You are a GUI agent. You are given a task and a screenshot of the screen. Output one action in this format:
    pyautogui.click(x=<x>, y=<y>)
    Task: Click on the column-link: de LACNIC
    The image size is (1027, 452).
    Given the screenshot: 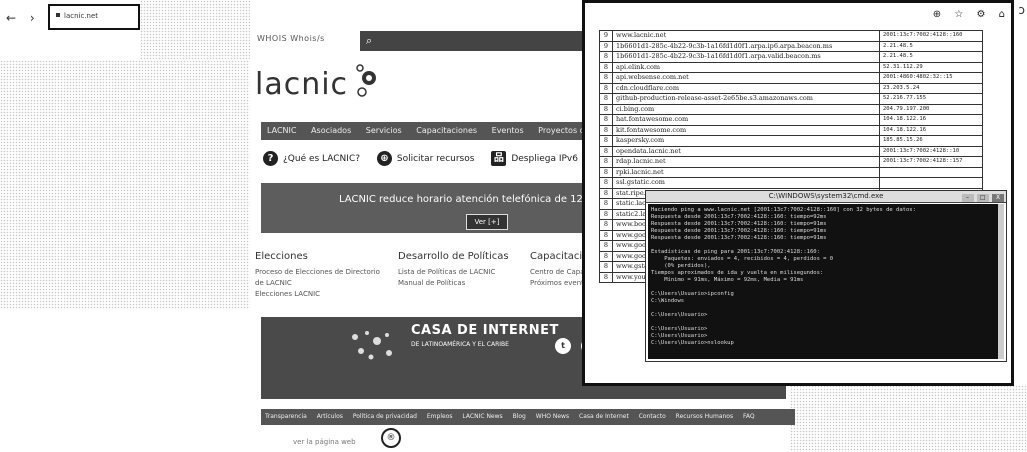 What is the action you would take?
    pyautogui.click(x=320, y=283)
    